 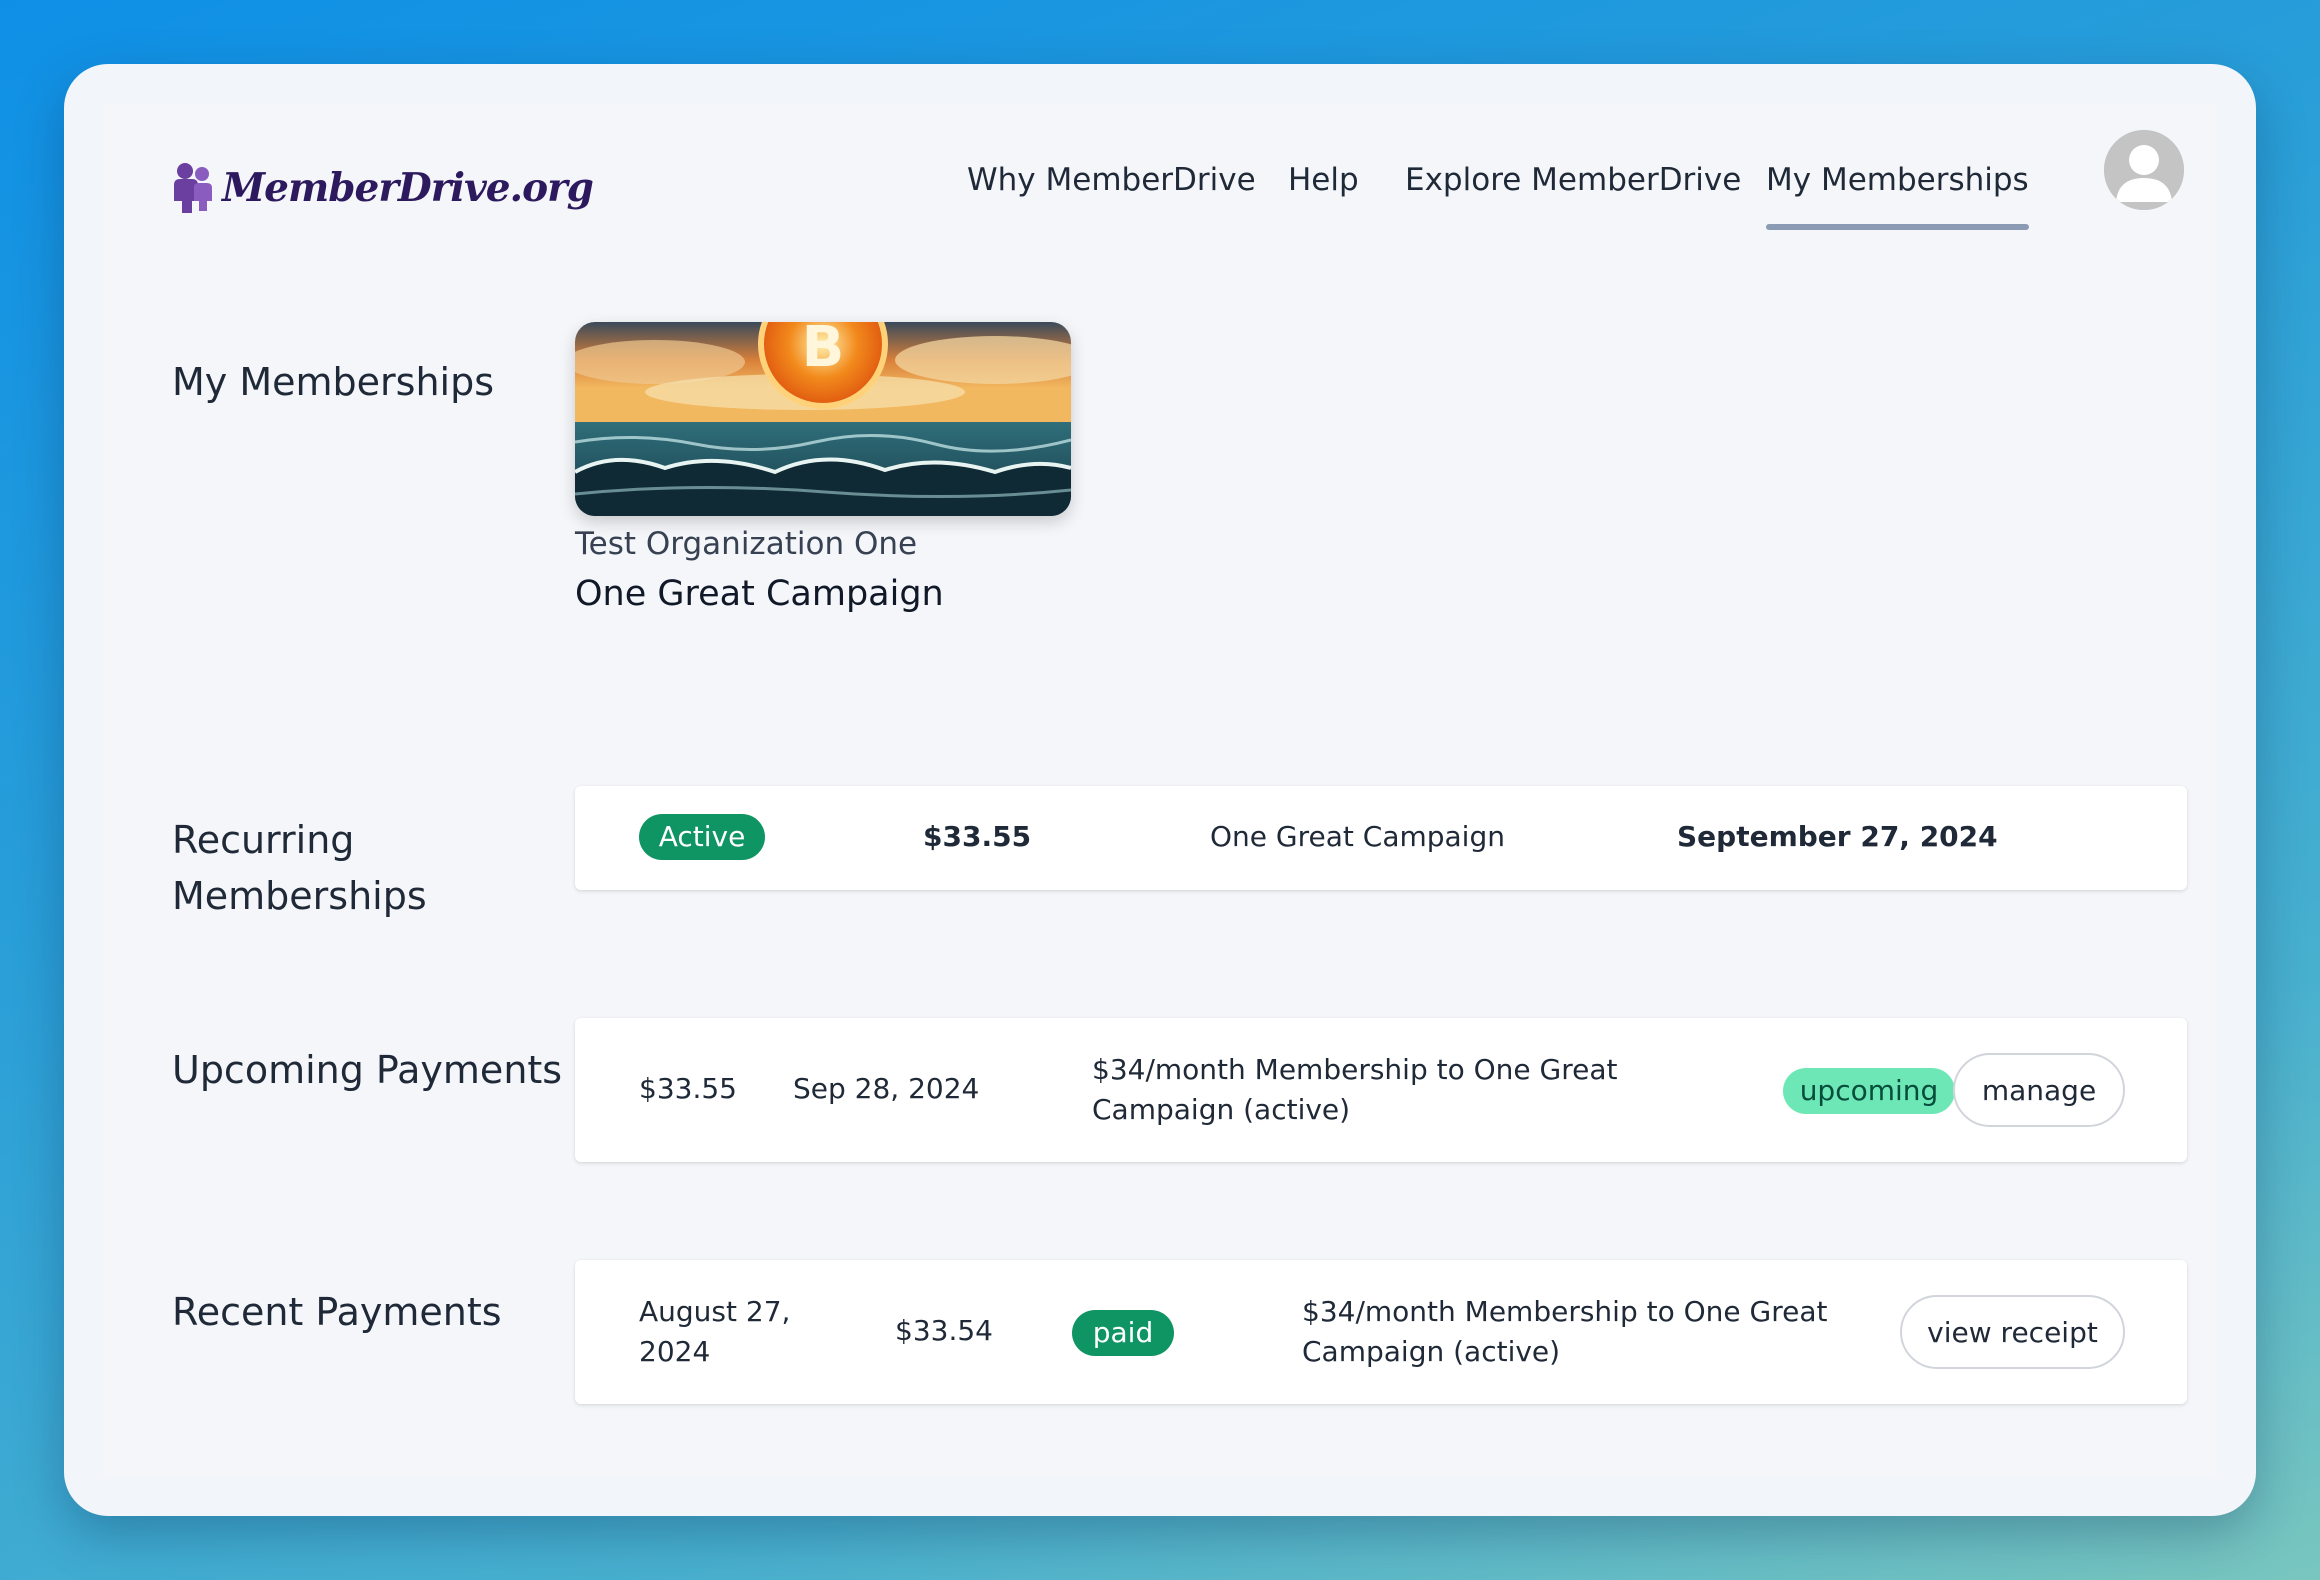 What do you see at coordinates (367, 1070) in the screenshot?
I see `upcoming-payments-heading: Upcoming Payments` at bounding box center [367, 1070].